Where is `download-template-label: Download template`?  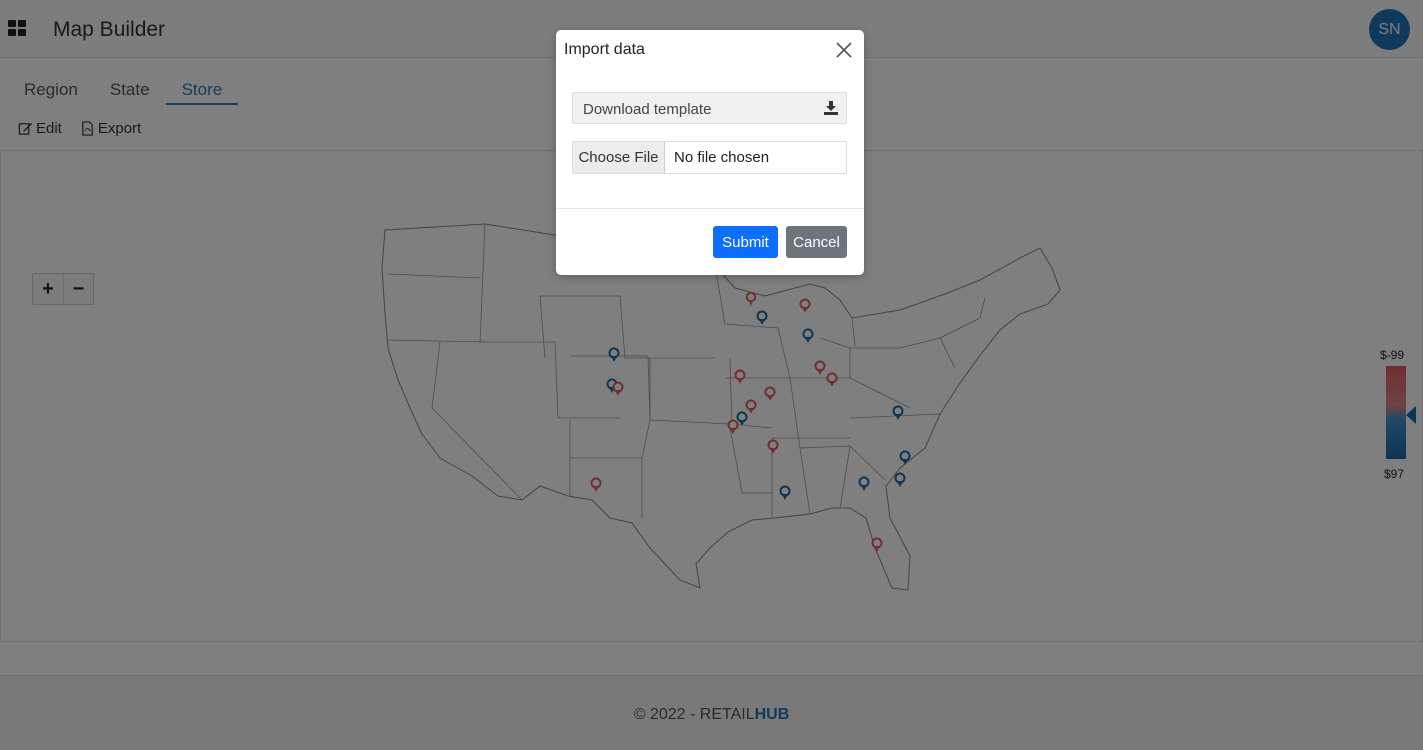
download-template-label: Download template is located at coordinates (647, 109).